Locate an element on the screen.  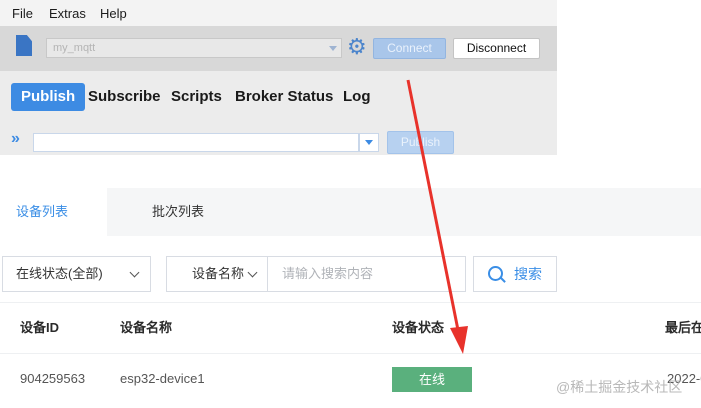
connection-toolbar: my_mqtt ⚙ Connect Disconnect is located at coordinates (278, 48).